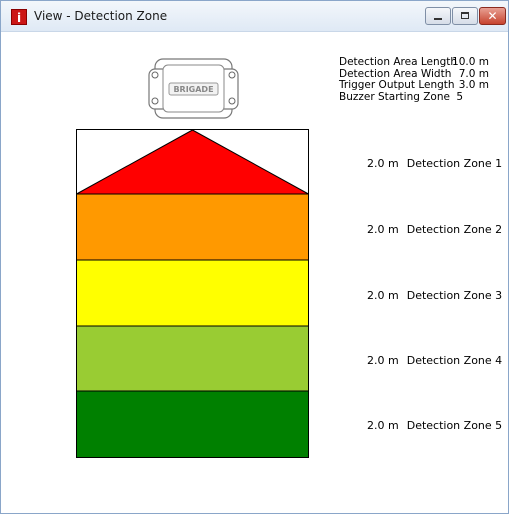 The width and height of the screenshot is (509, 514). I want to click on info-app-icon: i, so click(19, 17).